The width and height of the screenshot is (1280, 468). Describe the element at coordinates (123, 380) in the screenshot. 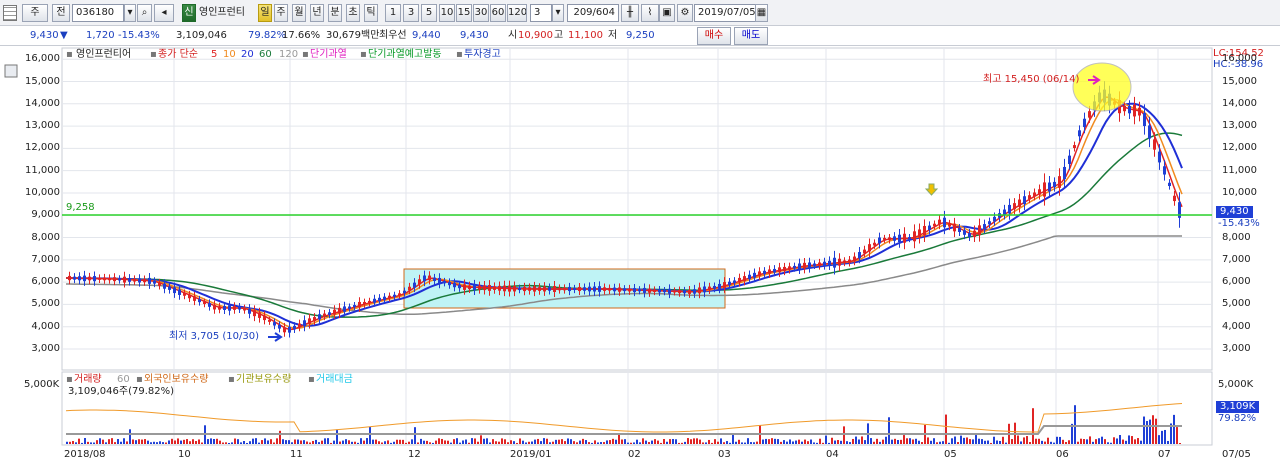

I see `vol-legend-ma: 60` at that location.